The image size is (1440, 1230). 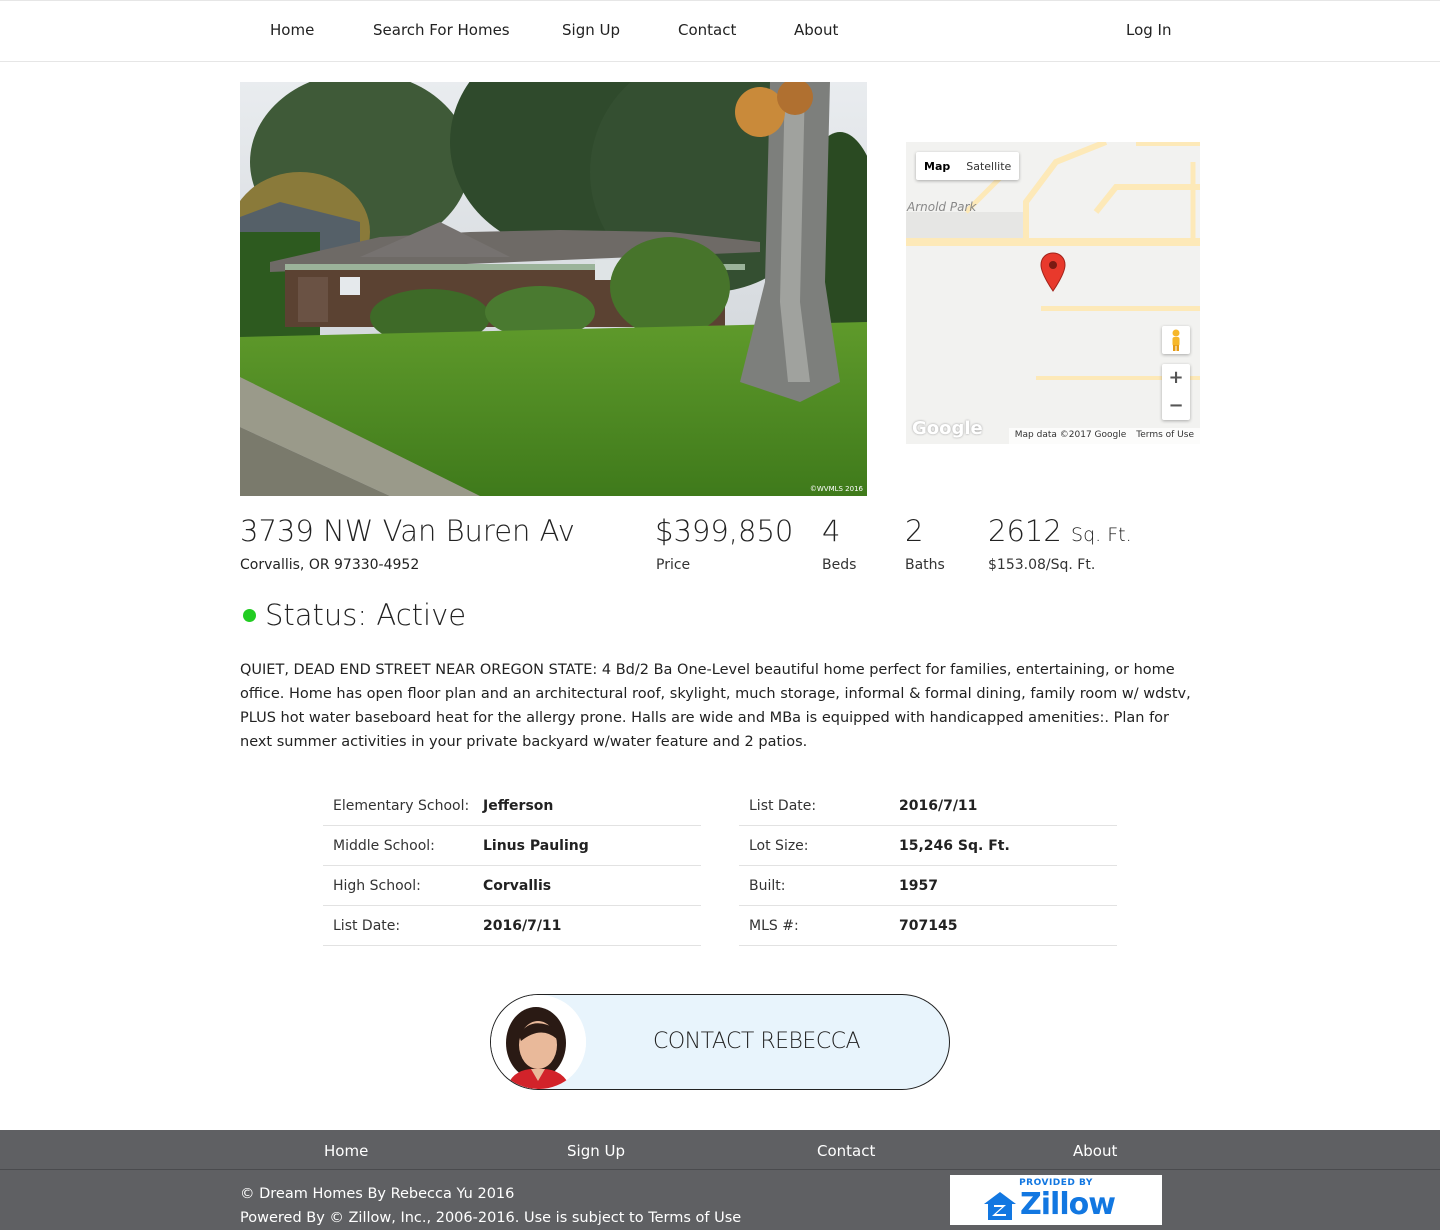 What do you see at coordinates (839, 565) in the screenshot?
I see `beds-label: Beds` at bounding box center [839, 565].